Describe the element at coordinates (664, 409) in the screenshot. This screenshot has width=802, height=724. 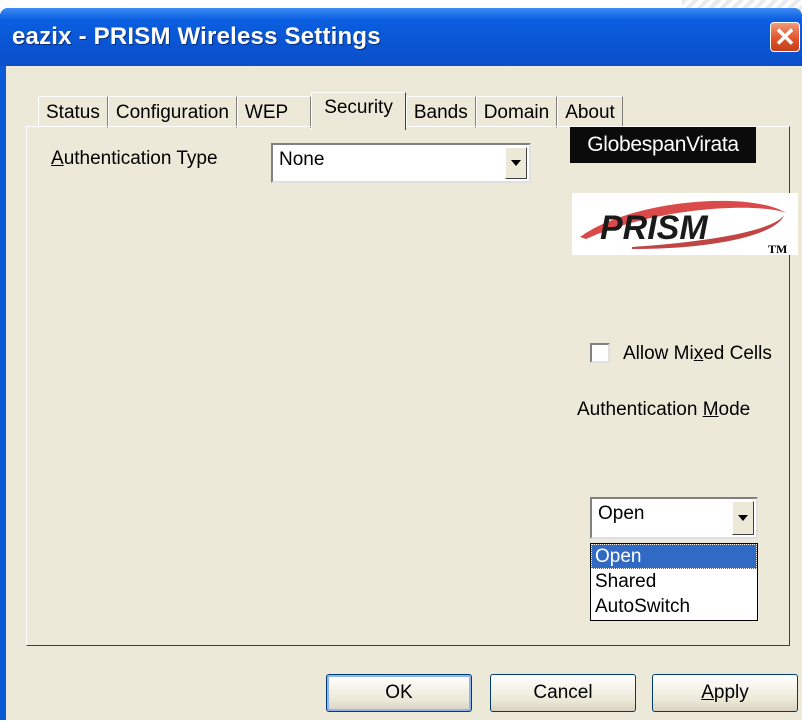
I see `authentication-mode-label: Authentication Mode` at that location.